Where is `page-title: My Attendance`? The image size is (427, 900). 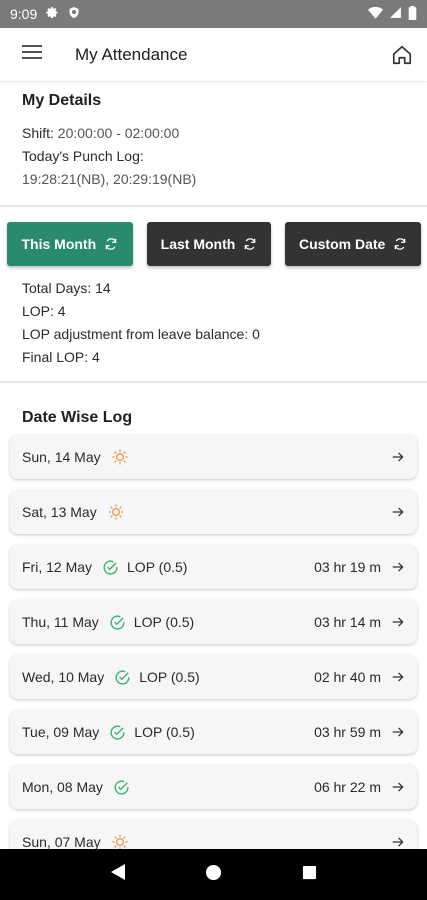
page-title: My Attendance is located at coordinates (131, 54).